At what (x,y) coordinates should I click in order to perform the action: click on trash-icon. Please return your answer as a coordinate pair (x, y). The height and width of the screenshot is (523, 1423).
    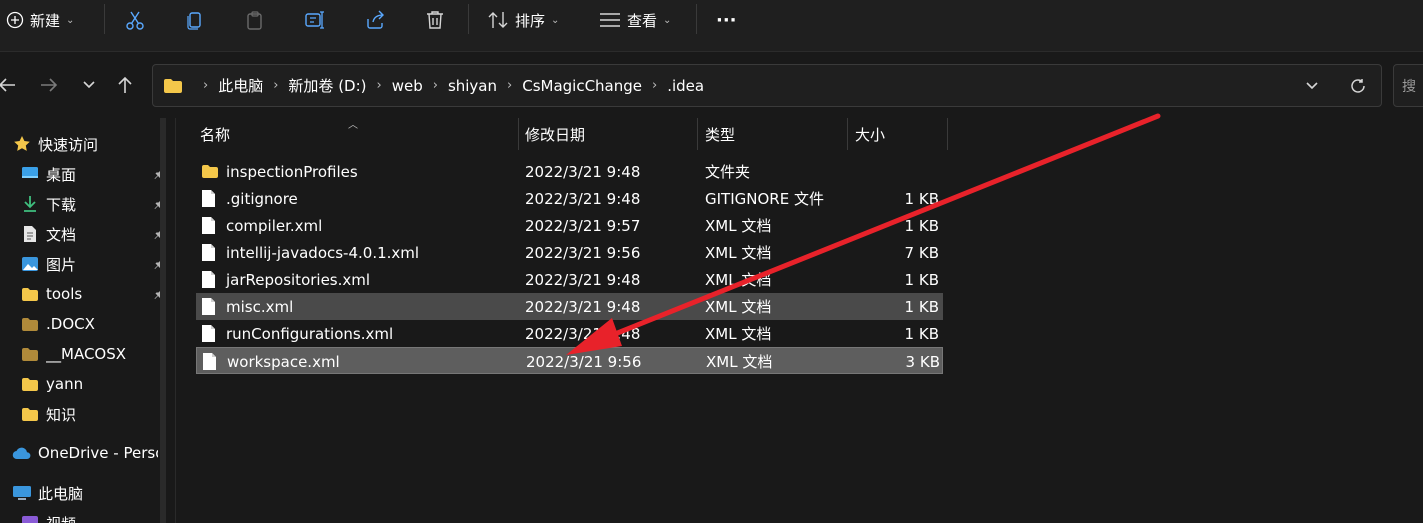
    Looking at the image, I should click on (435, 20).